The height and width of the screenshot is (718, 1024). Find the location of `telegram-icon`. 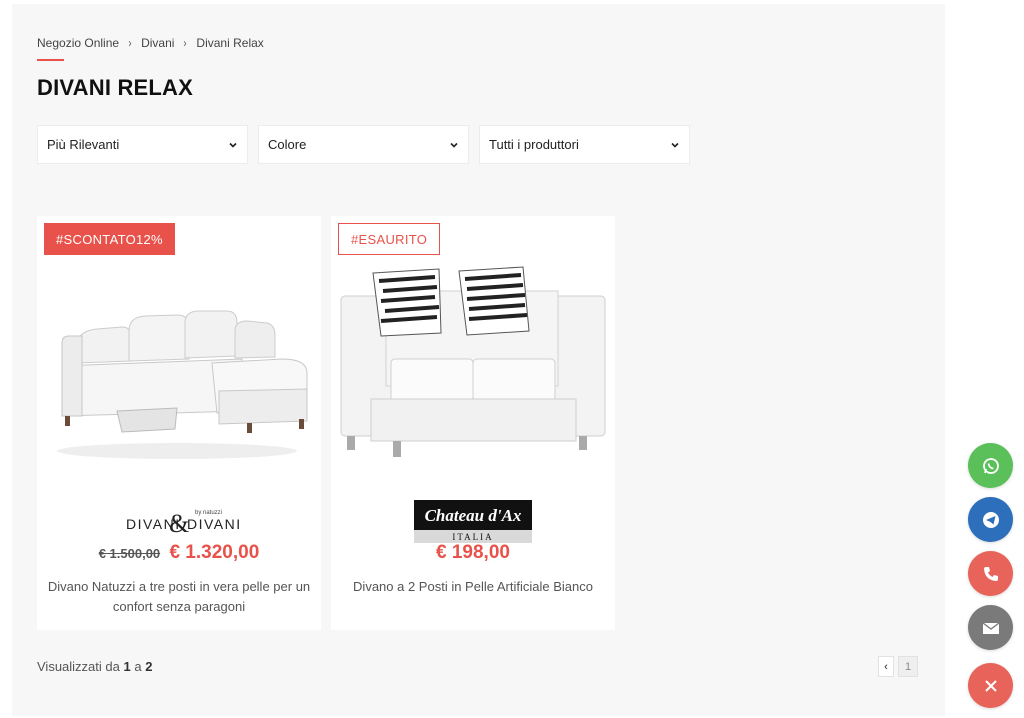

telegram-icon is located at coordinates (990, 519).